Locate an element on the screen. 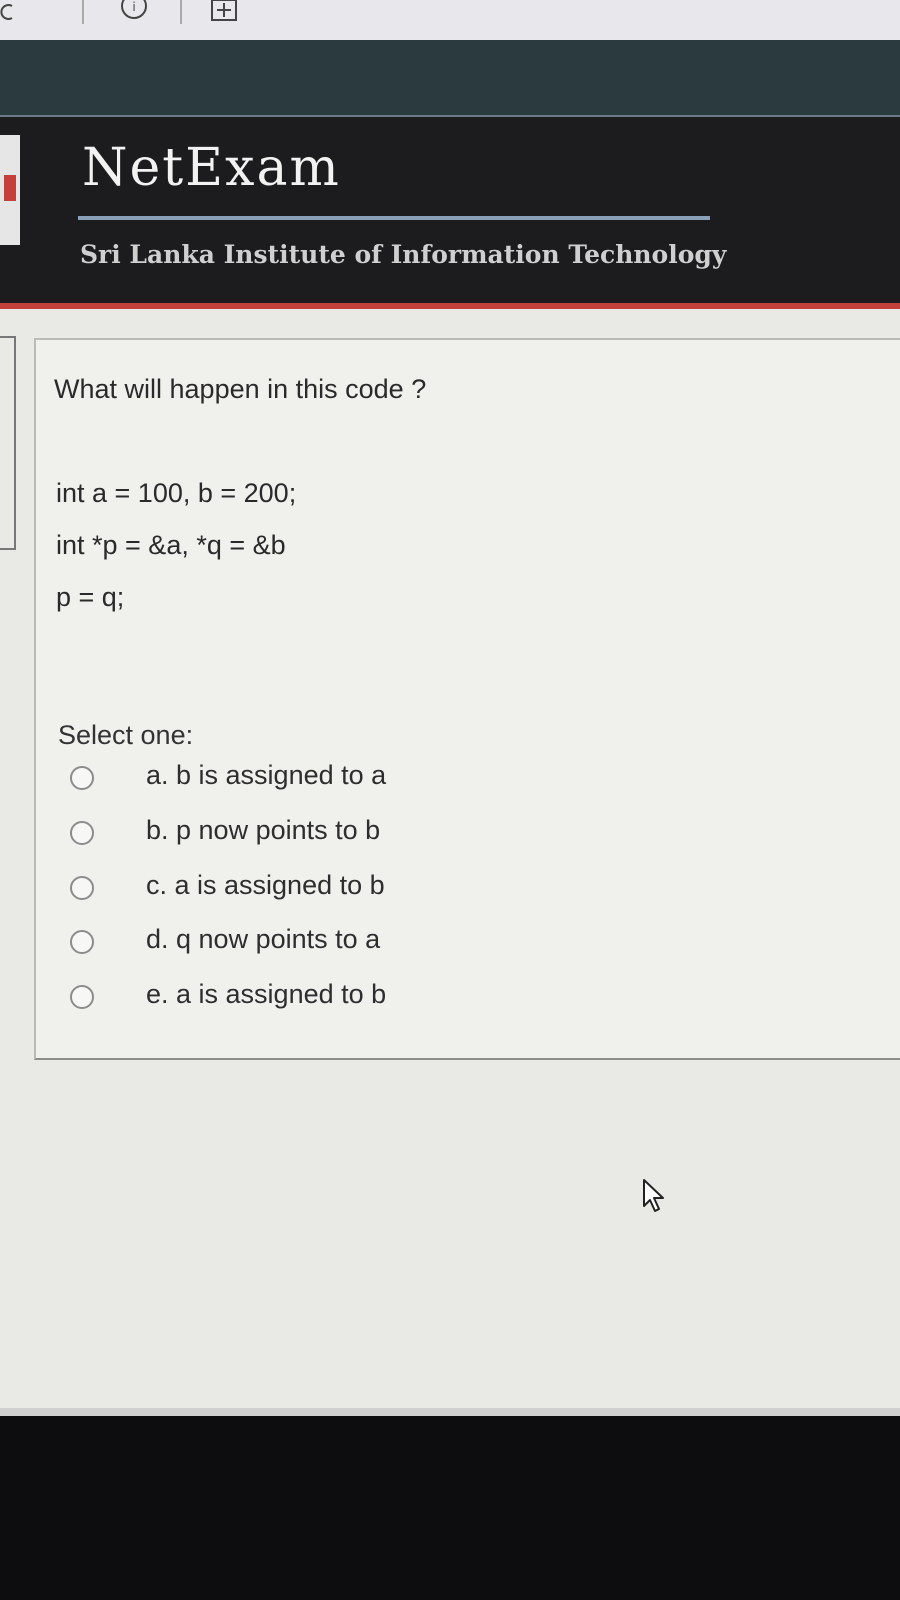  browser-chrome-strip is located at coordinates (450, 77).